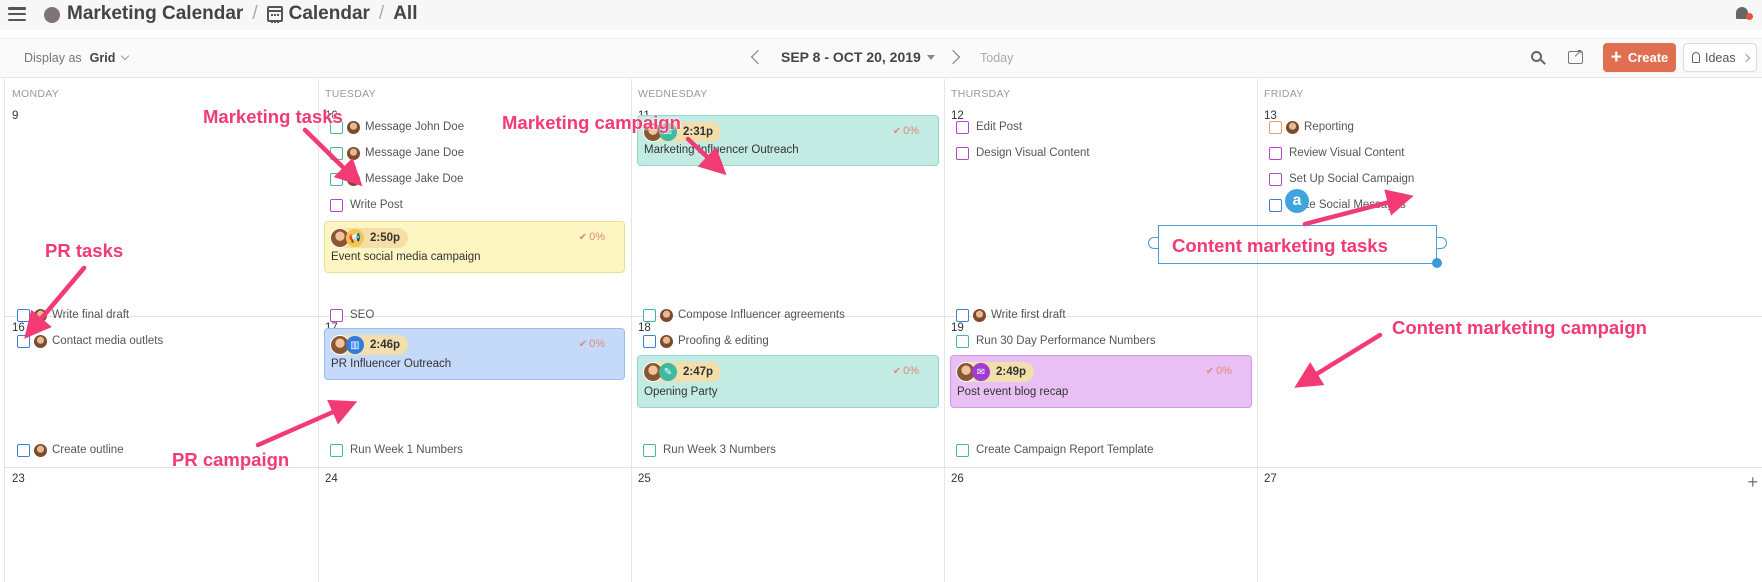  Describe the element at coordinates (1358, 208) in the screenshot. I see `arrow-content-tasks` at that location.